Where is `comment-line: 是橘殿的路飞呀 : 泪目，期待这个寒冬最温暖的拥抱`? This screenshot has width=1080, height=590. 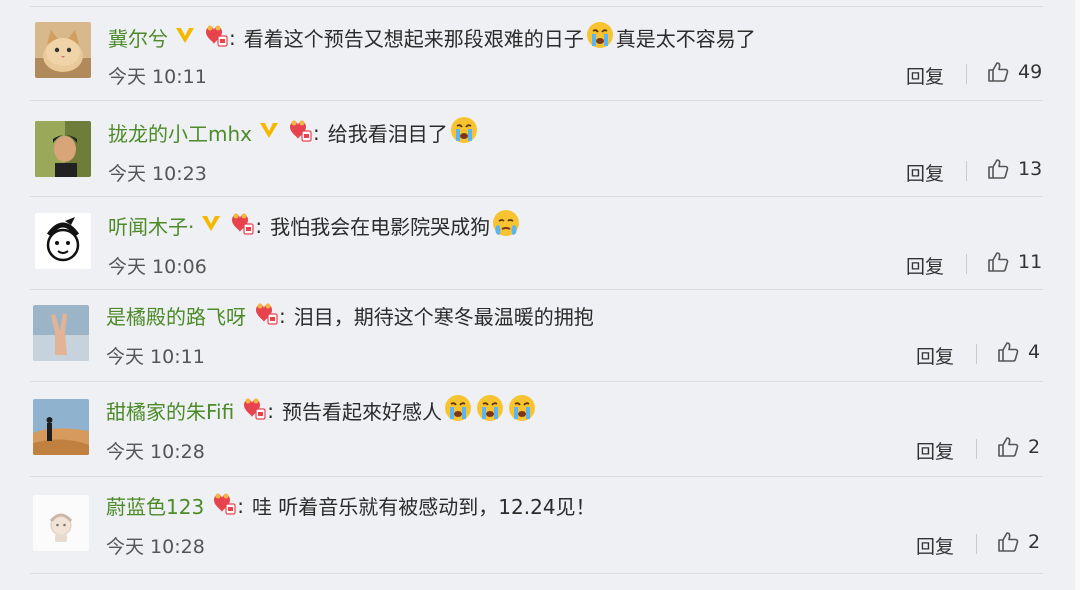
comment-line: 是橘殿的路飞呀 : 泪目，期待这个寒冬最温暖的拥抱 is located at coordinates (350, 315).